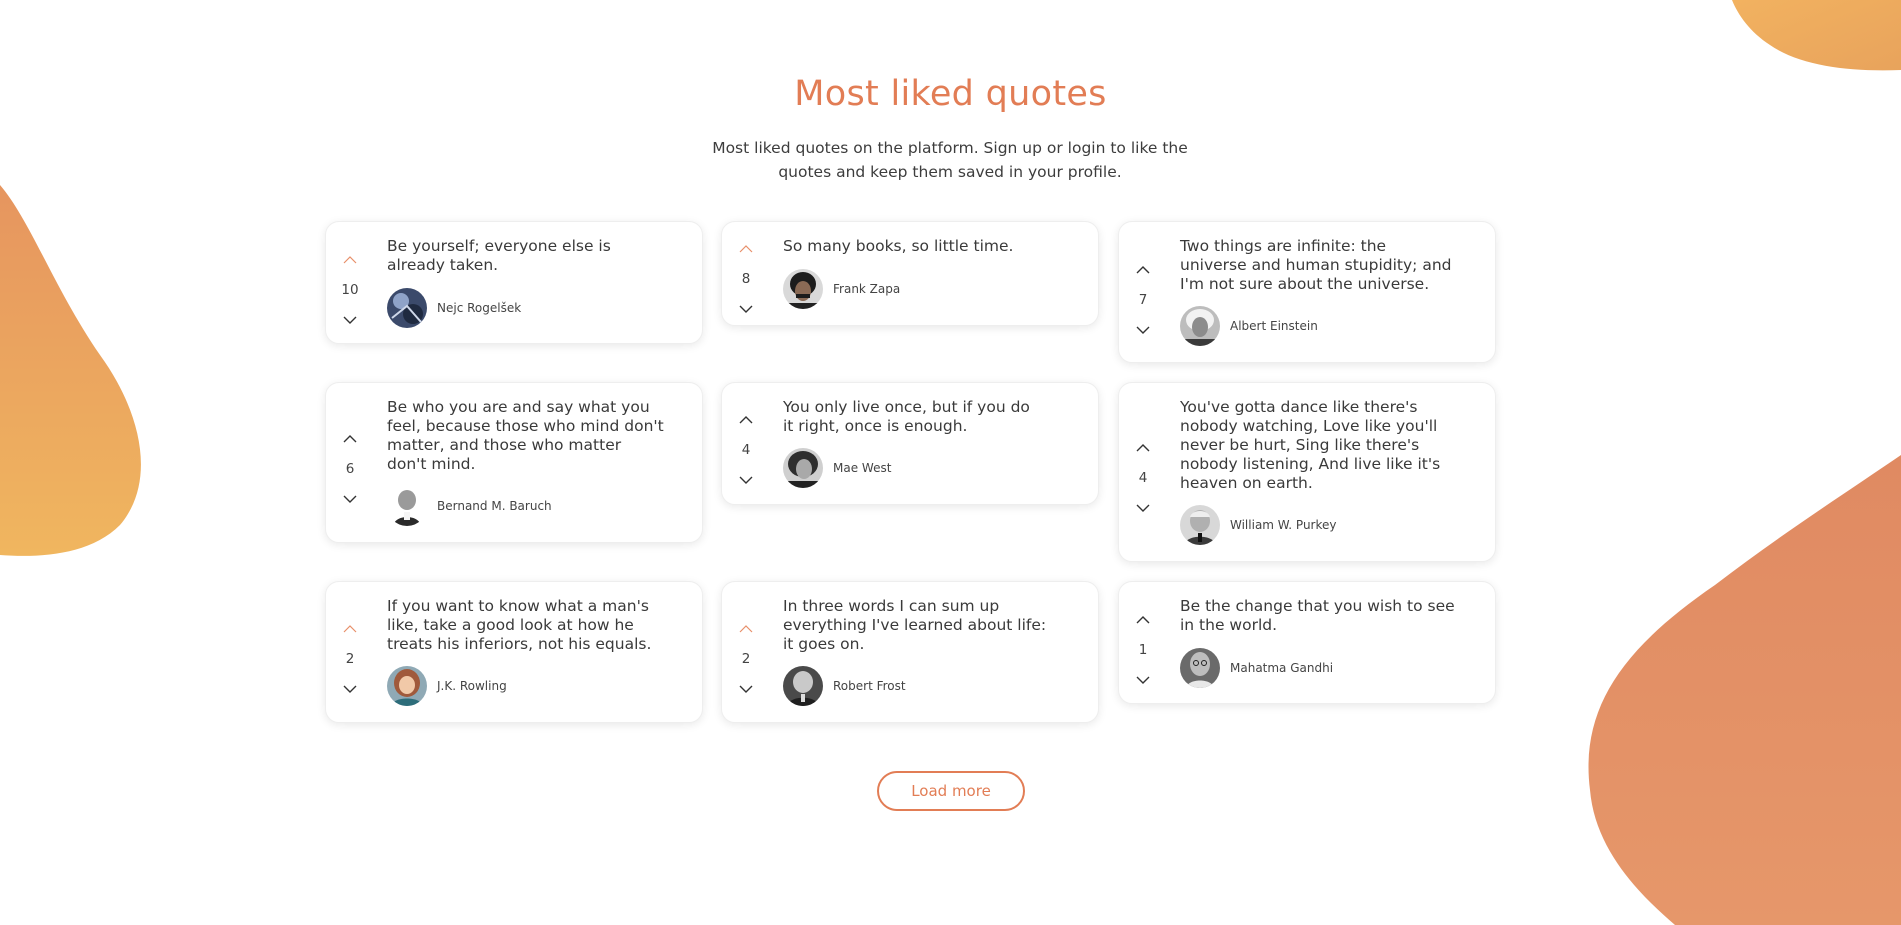  I want to click on author-name: Robert Frost, so click(869, 686).